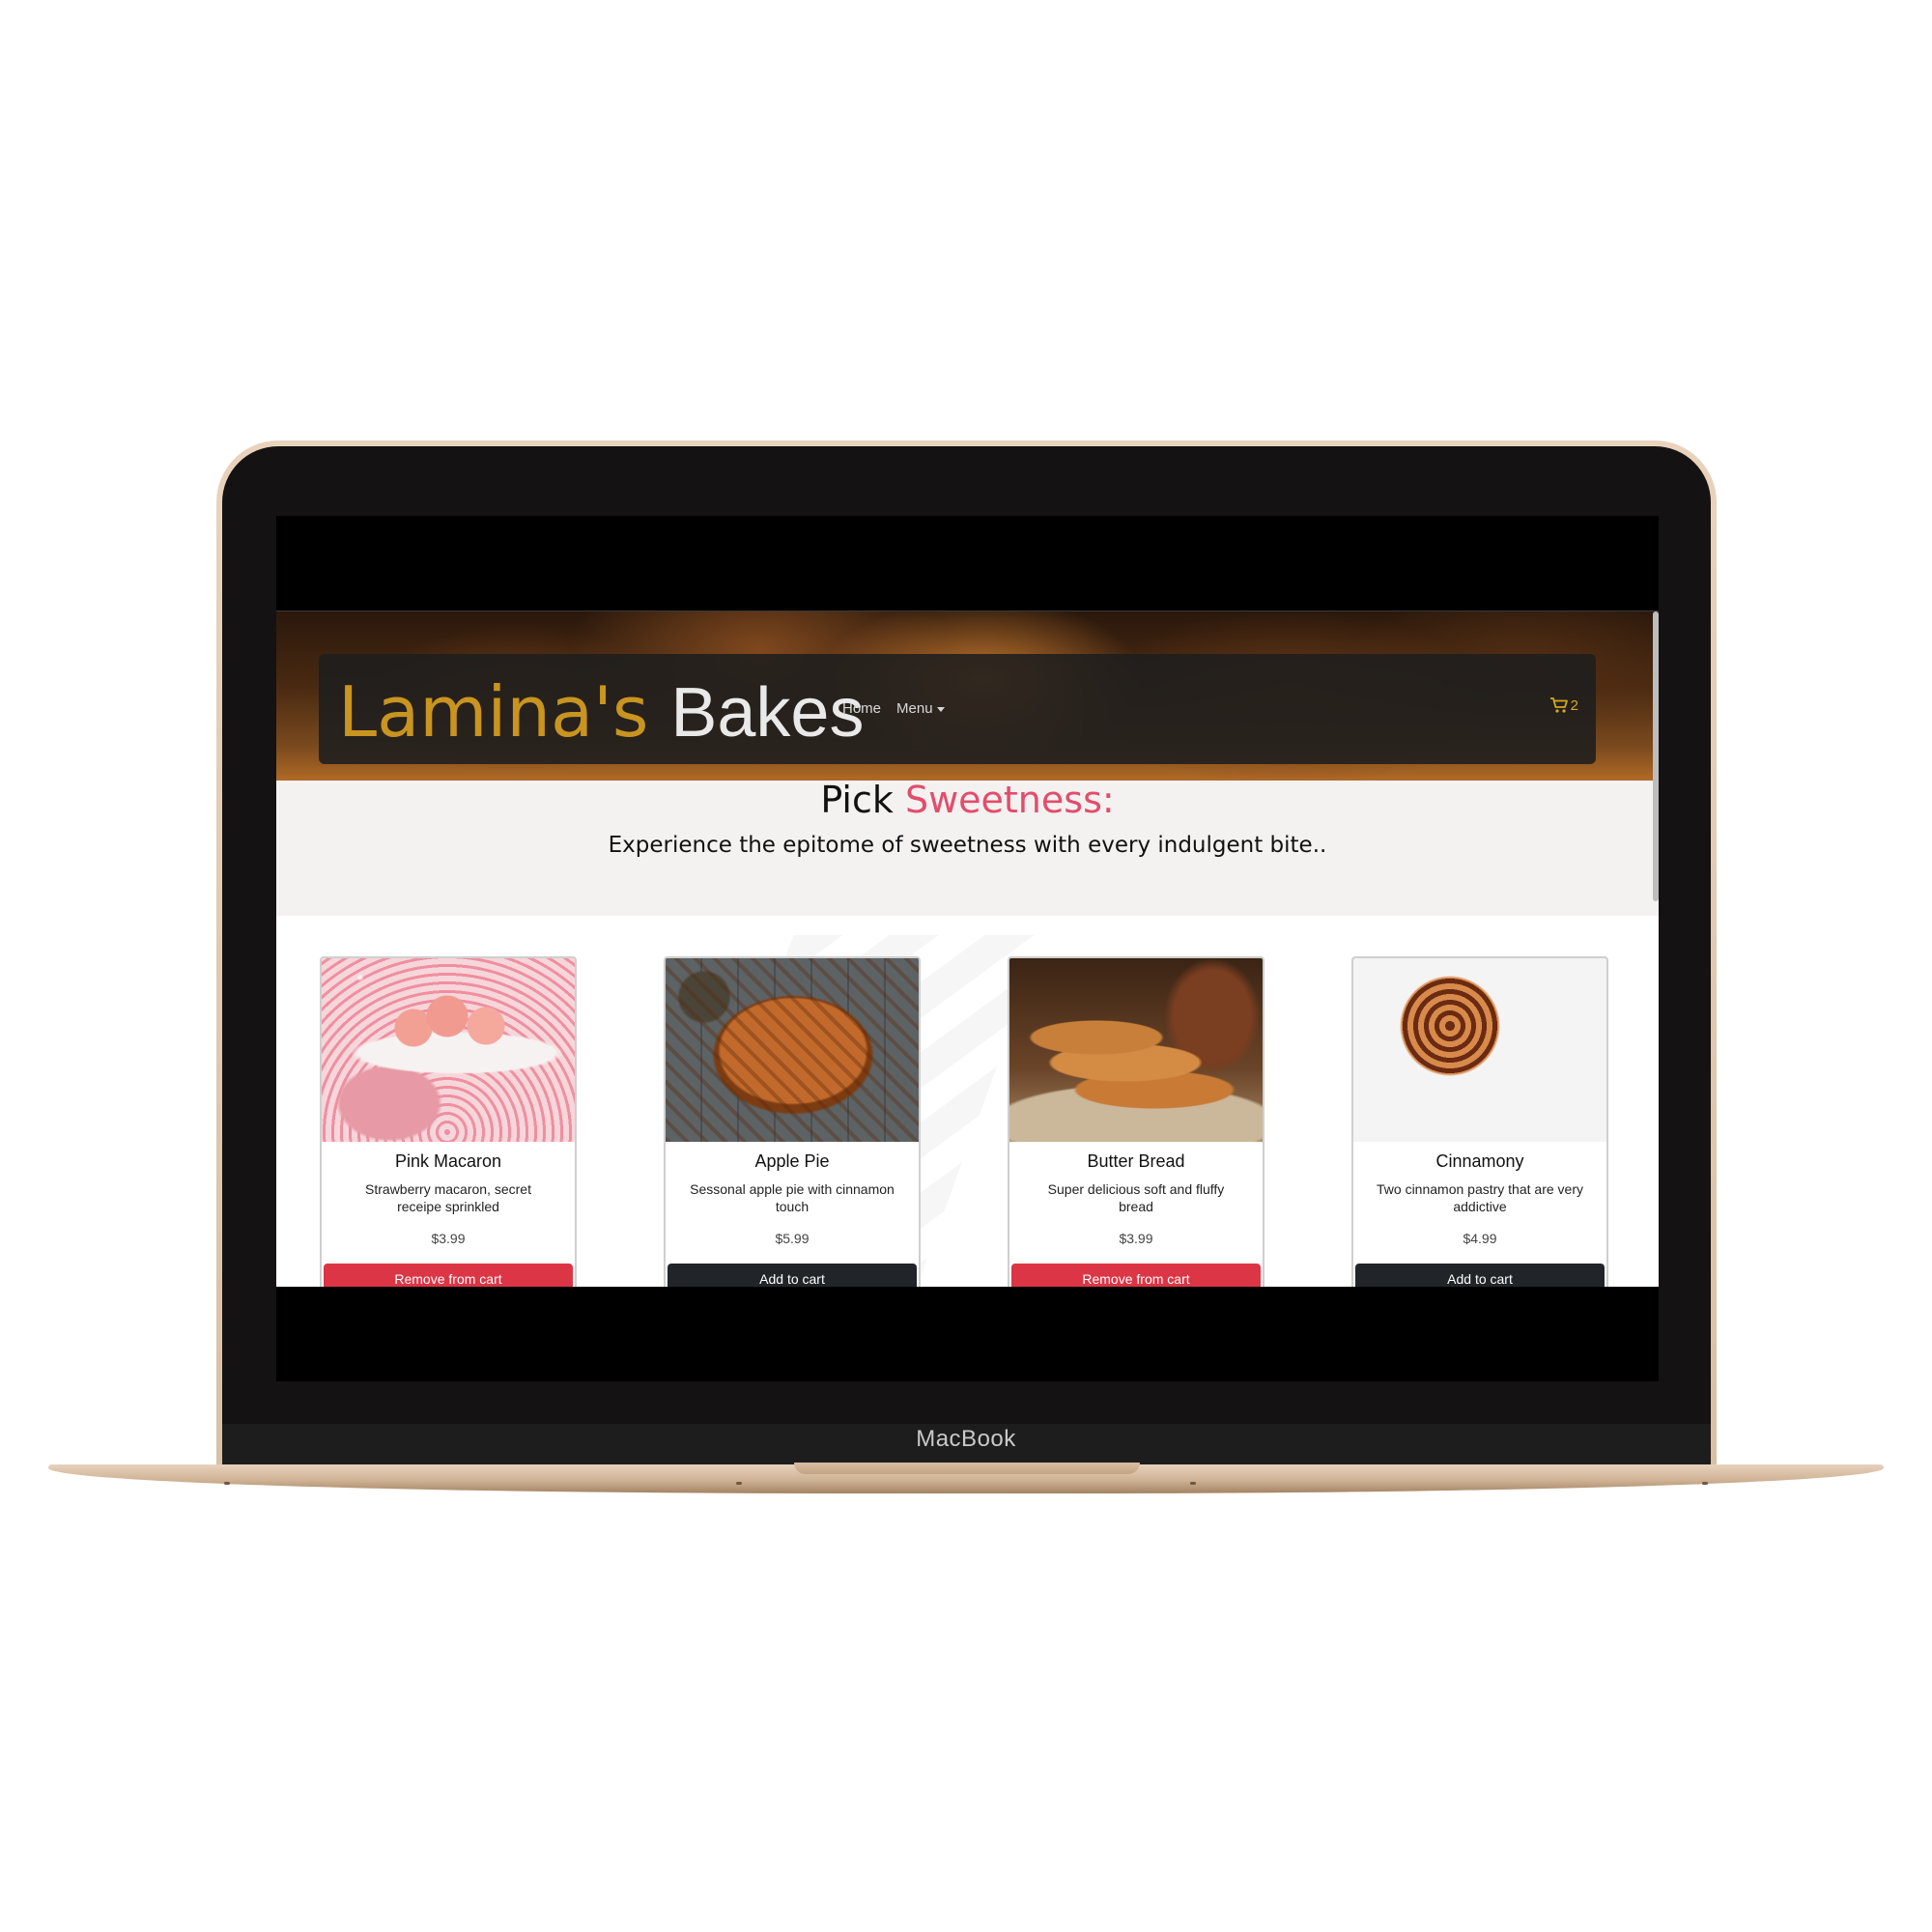 Image resolution: width=1932 pixels, height=1932 pixels. I want to click on product-price: $5.99, so click(792, 1238).